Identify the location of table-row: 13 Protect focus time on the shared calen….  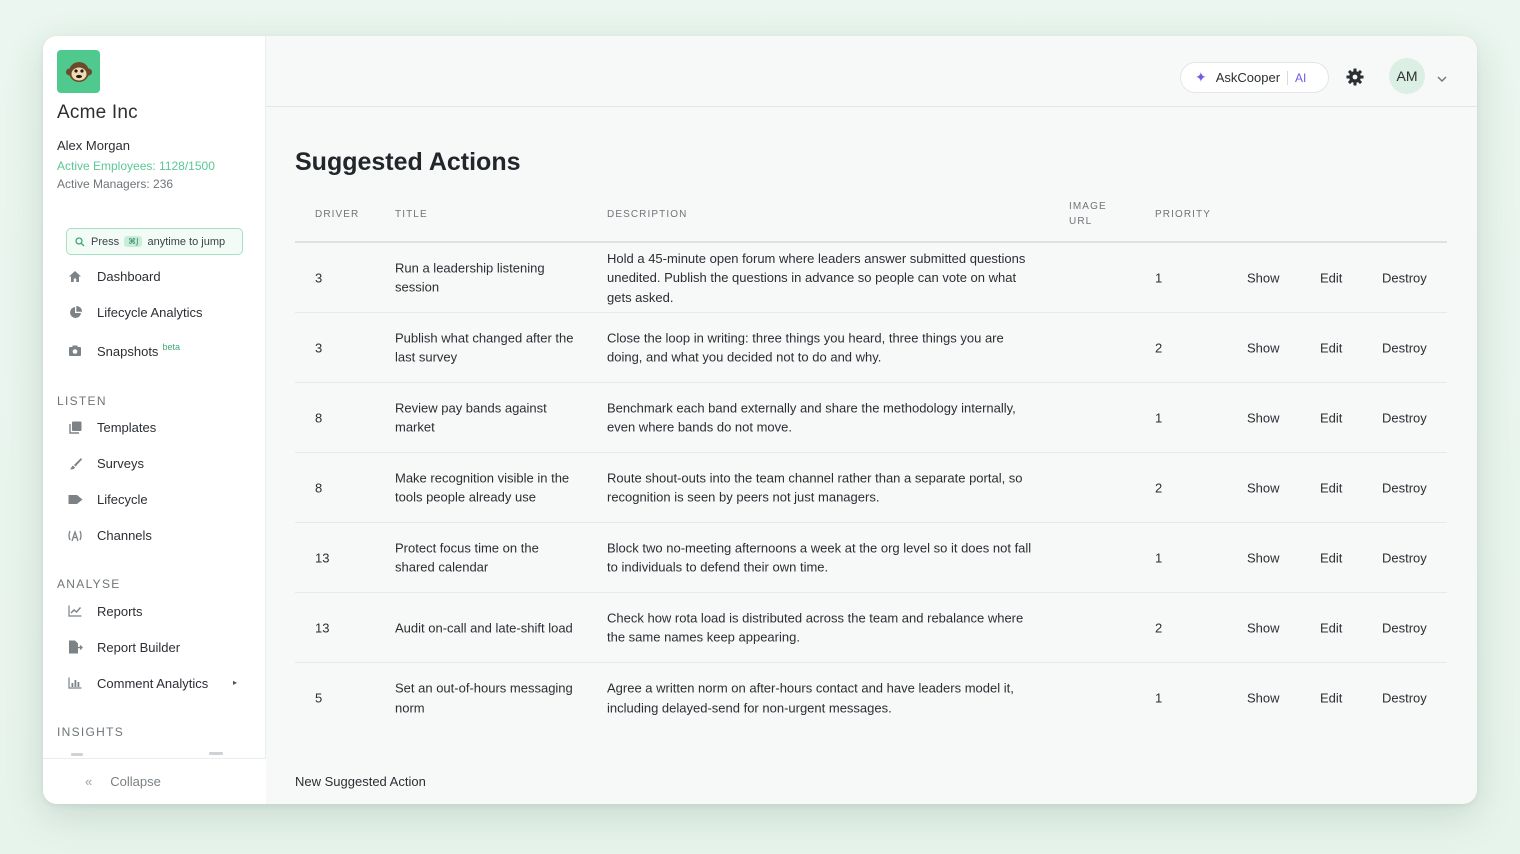
(871, 558).